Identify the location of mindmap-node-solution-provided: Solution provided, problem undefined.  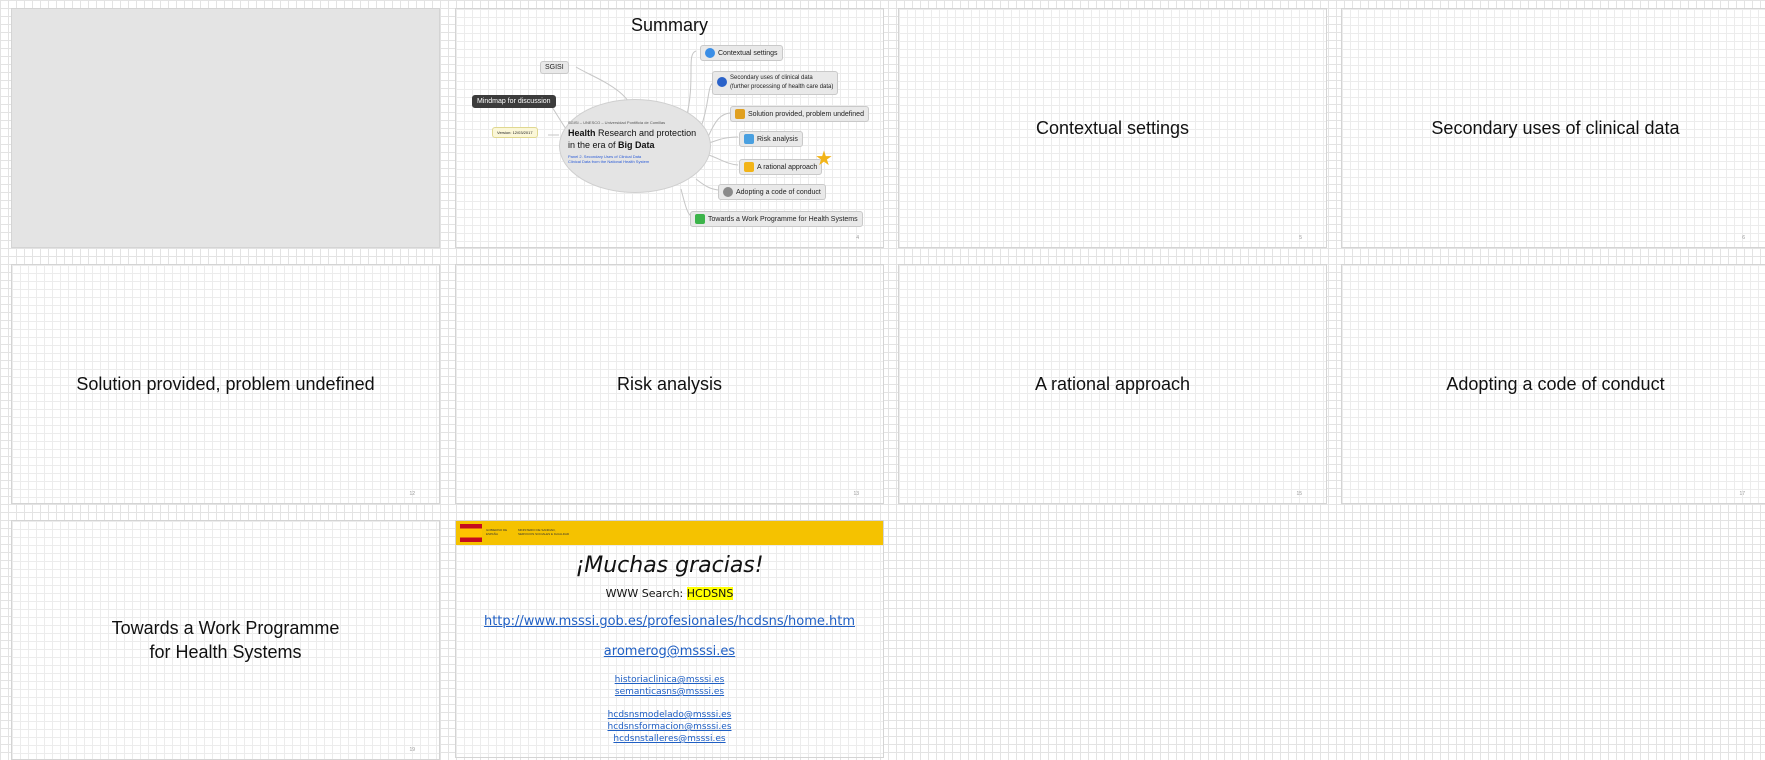
(799, 114).